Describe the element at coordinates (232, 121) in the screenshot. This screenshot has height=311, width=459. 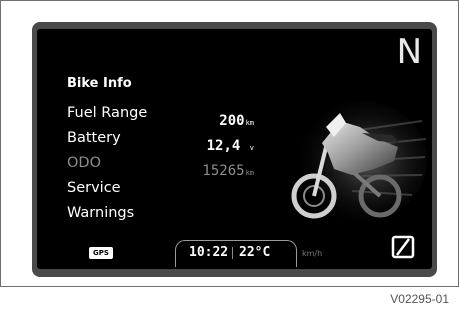
I see `fuel-range-number: 200` at that location.